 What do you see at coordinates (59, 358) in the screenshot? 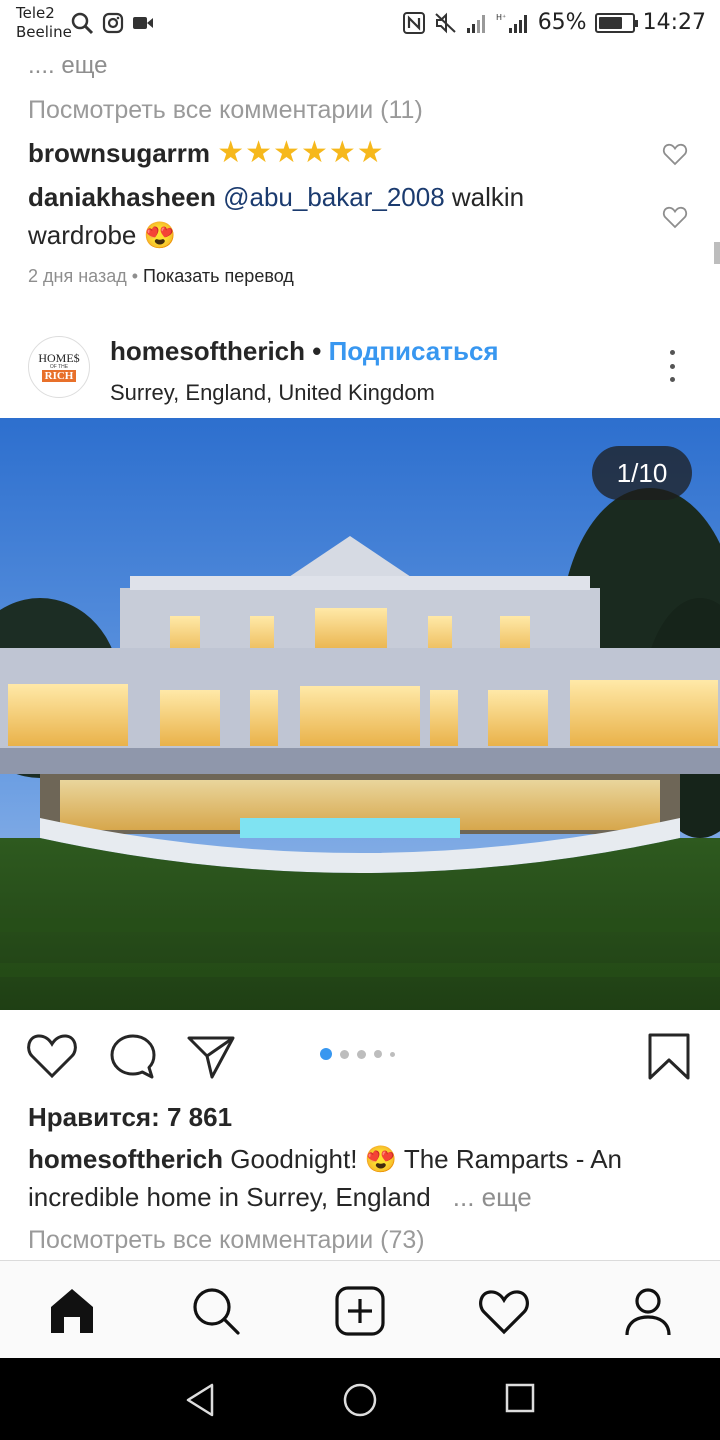
I see `avatar-logo-line-1: HOME$` at bounding box center [59, 358].